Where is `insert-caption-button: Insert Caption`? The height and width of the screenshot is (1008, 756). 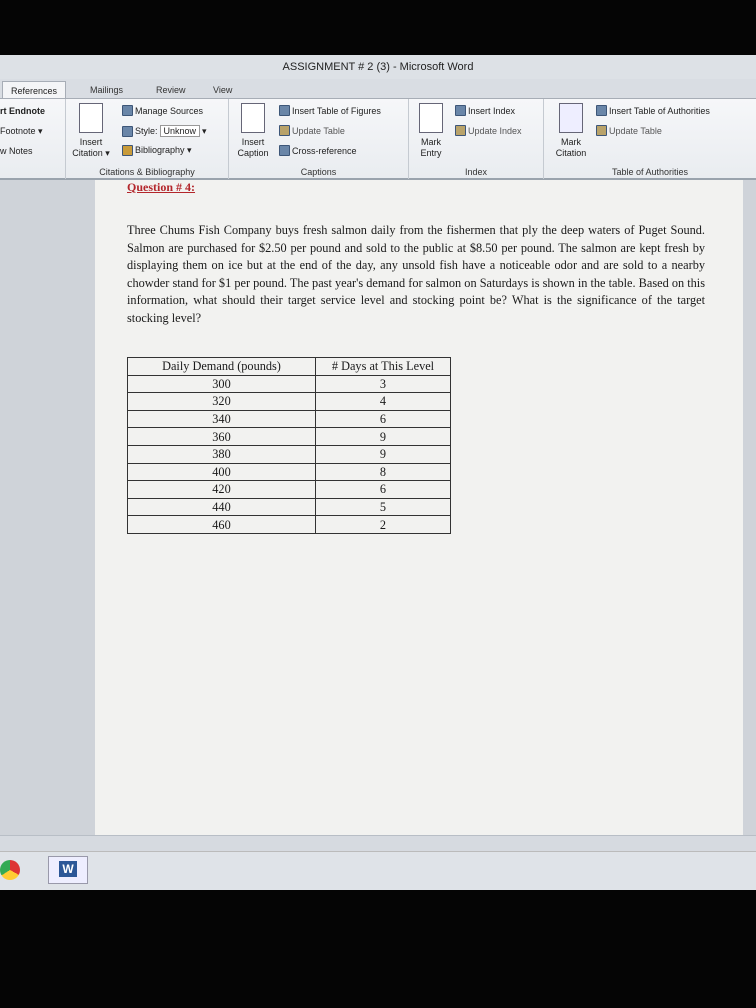 insert-caption-button: Insert Caption is located at coordinates (253, 131).